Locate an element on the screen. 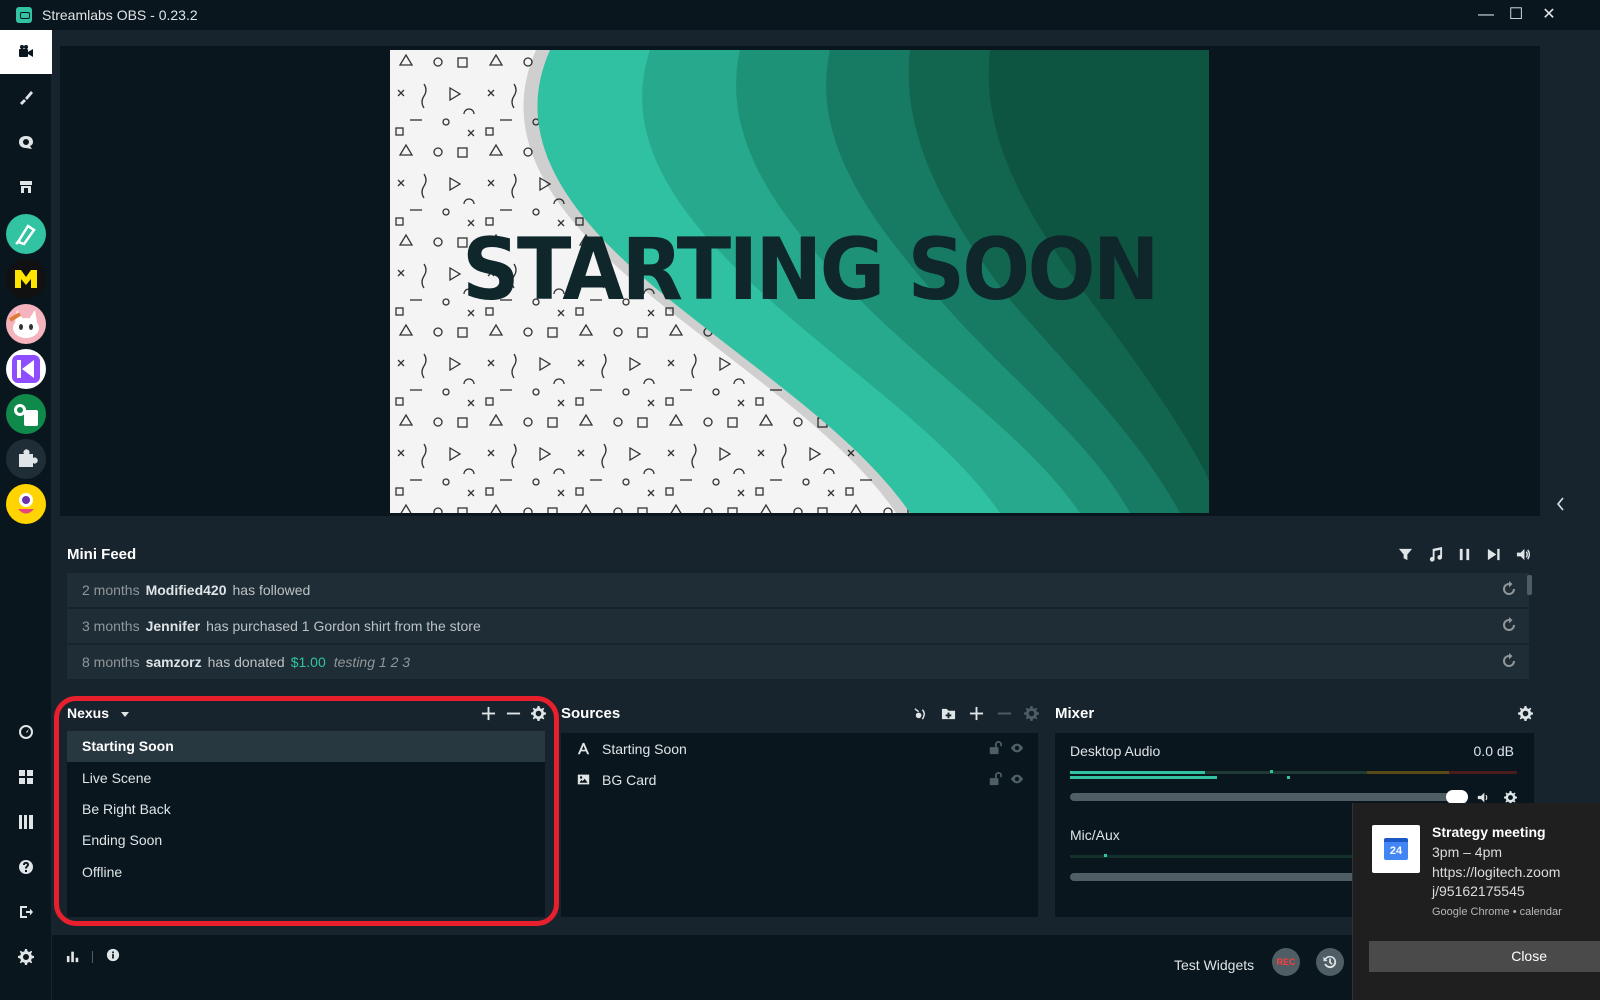 The width and height of the screenshot is (1600, 1000). minus-icon is located at coordinates (1004, 713).